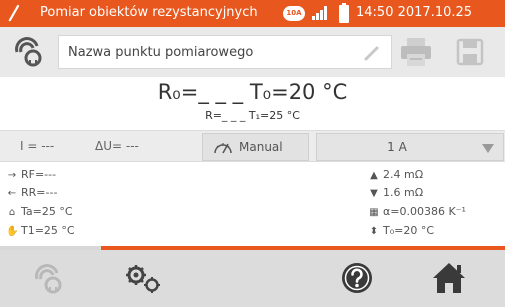  I want to click on measurement-point-name: Nazwa punktu pomiarowego, so click(161, 52).